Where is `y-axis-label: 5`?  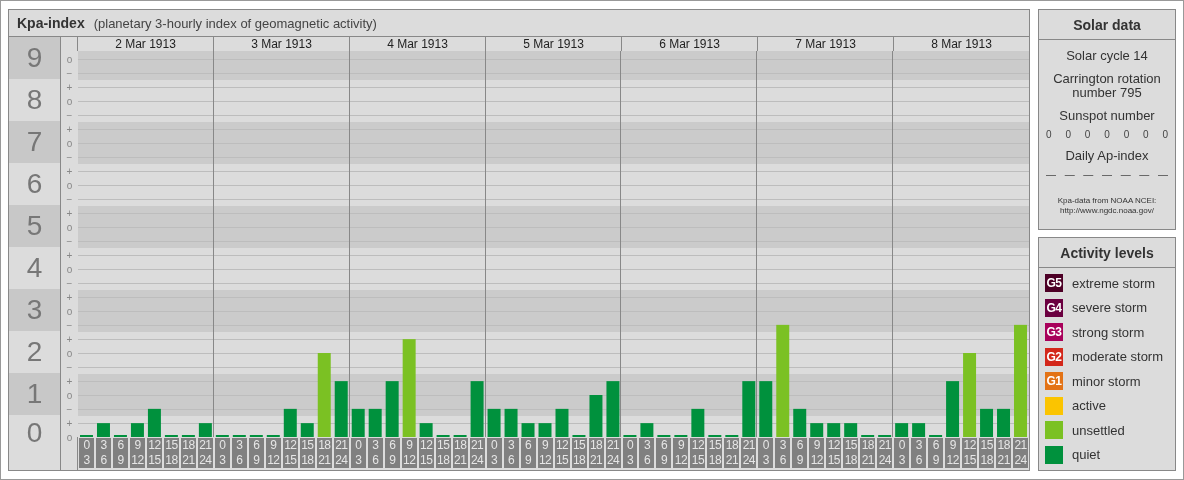 y-axis-label: 5 is located at coordinates (34, 226).